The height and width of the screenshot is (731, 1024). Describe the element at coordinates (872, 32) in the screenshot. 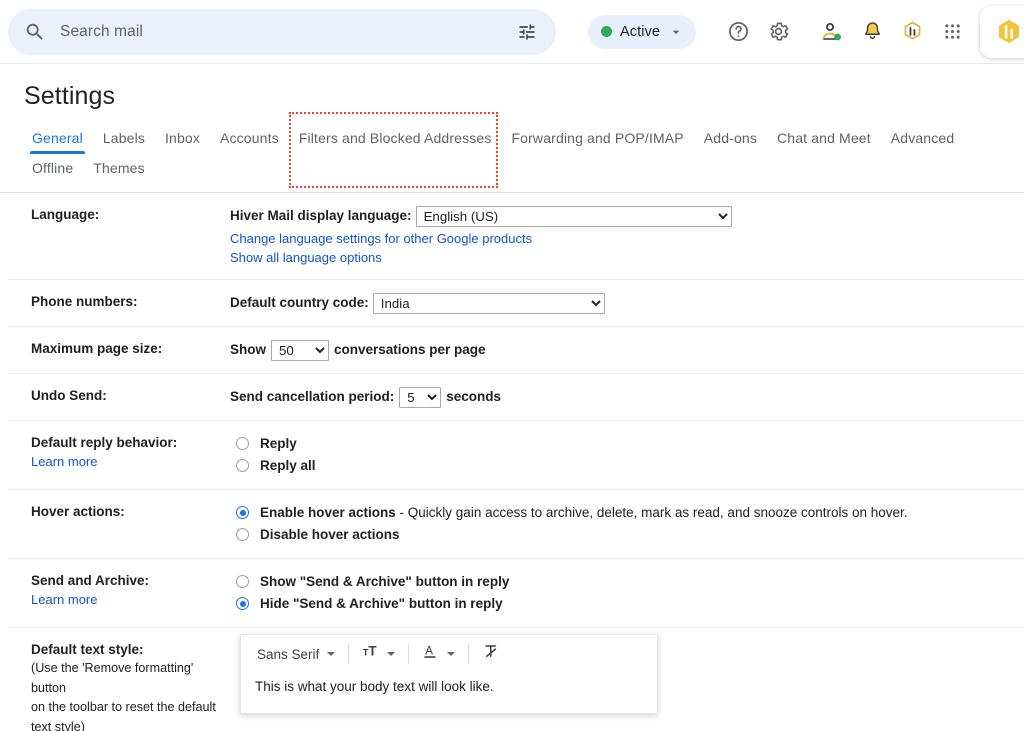

I see `notifications-bell-icon` at that location.